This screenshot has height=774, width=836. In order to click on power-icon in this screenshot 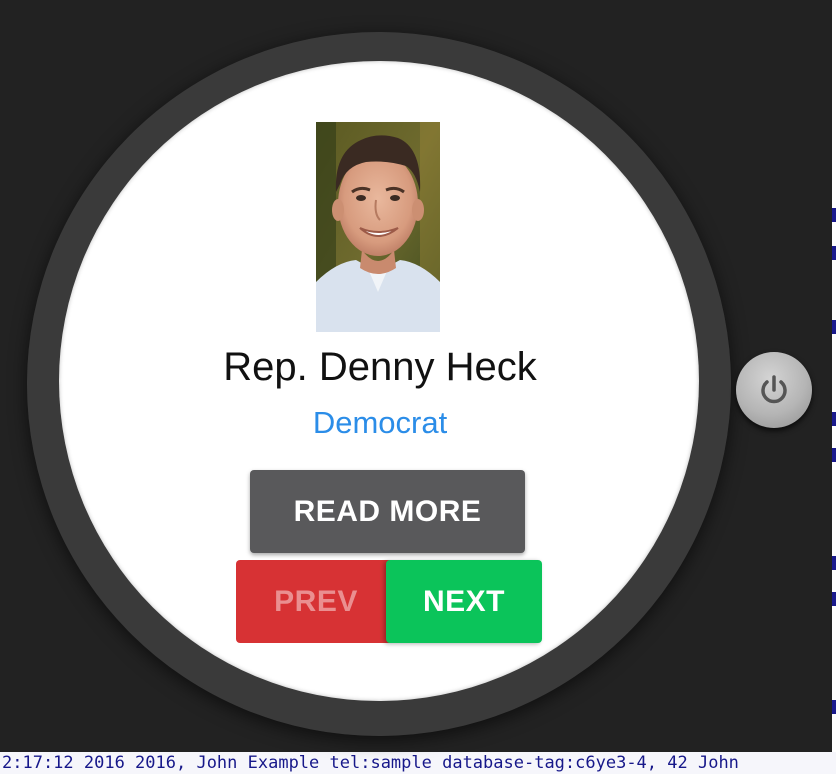, I will do `click(774, 389)`.